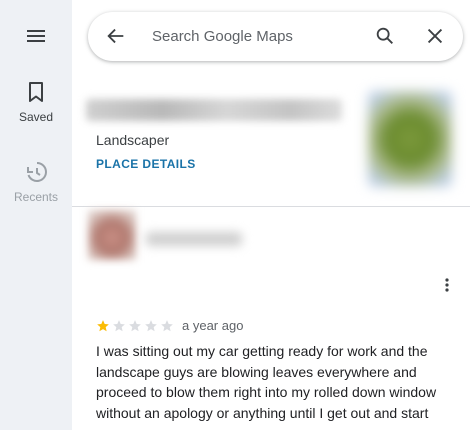 This screenshot has width=470, height=430. Describe the element at coordinates (36, 117) in the screenshot. I see `saved-label: Saved` at that location.